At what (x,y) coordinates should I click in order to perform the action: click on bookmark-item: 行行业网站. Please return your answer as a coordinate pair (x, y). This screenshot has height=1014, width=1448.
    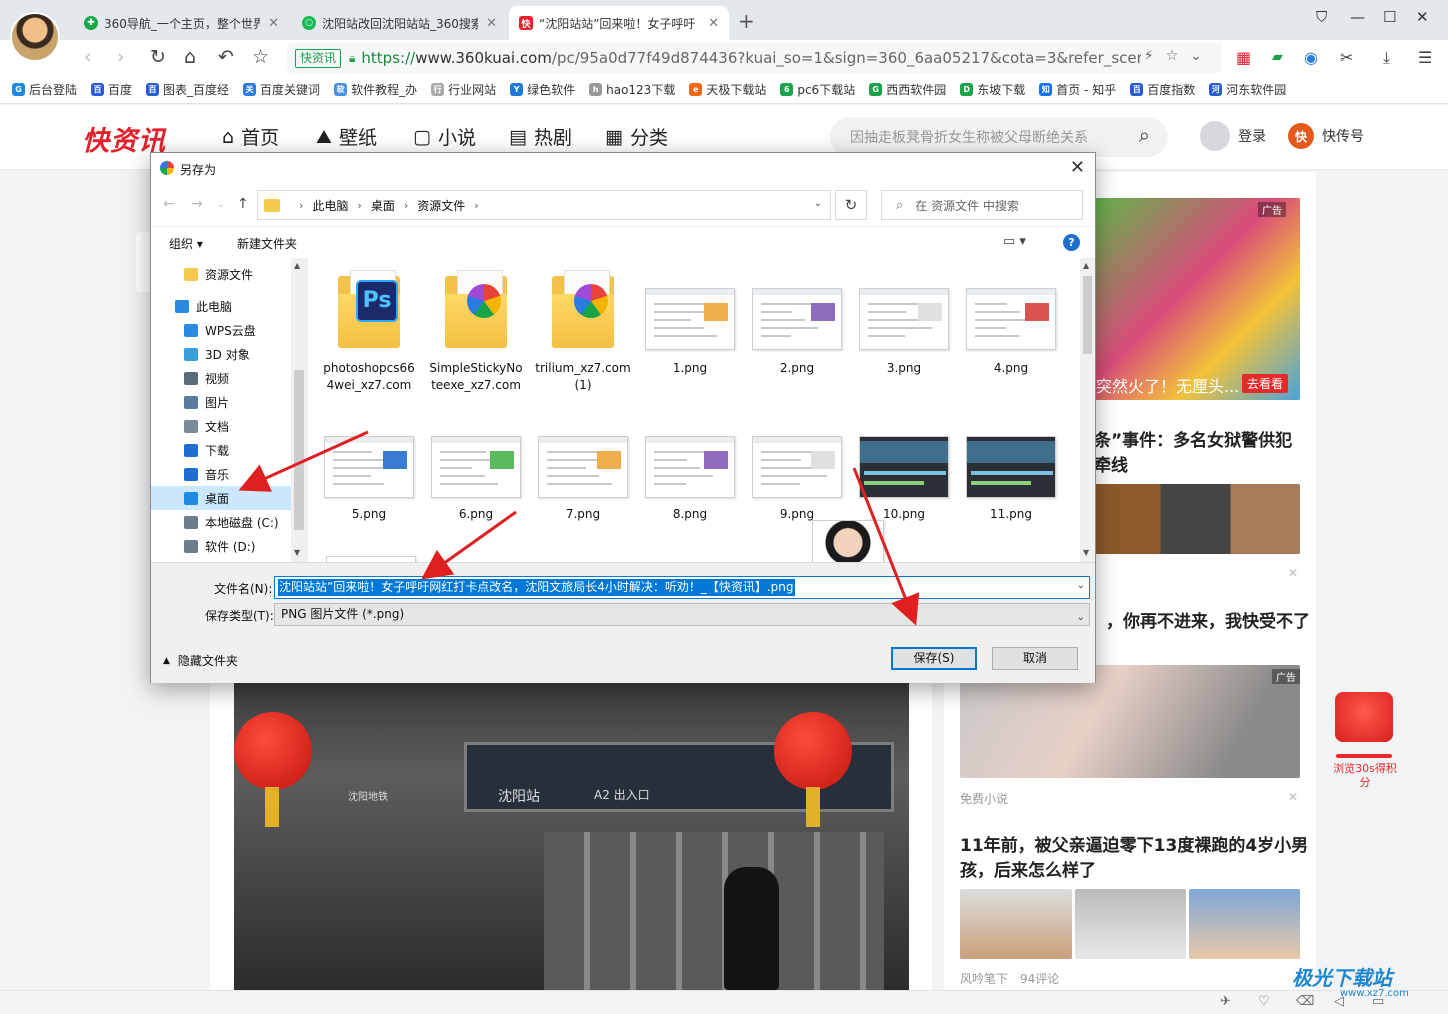
    Looking at the image, I should click on (463, 89).